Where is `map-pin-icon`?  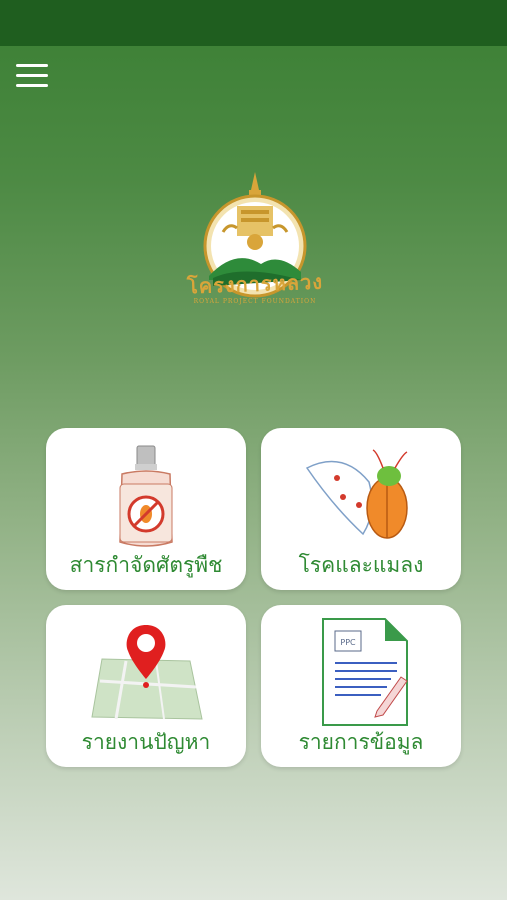
map-pin-icon is located at coordinates (147, 672).